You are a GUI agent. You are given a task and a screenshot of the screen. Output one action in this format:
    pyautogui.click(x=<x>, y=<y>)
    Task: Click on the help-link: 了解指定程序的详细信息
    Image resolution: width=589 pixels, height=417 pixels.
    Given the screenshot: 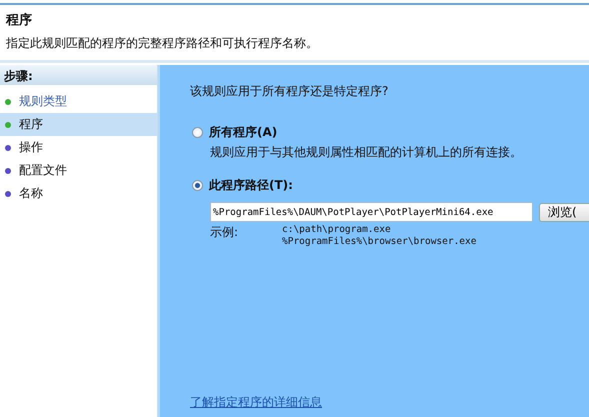 What is the action you would take?
    pyautogui.click(x=256, y=402)
    